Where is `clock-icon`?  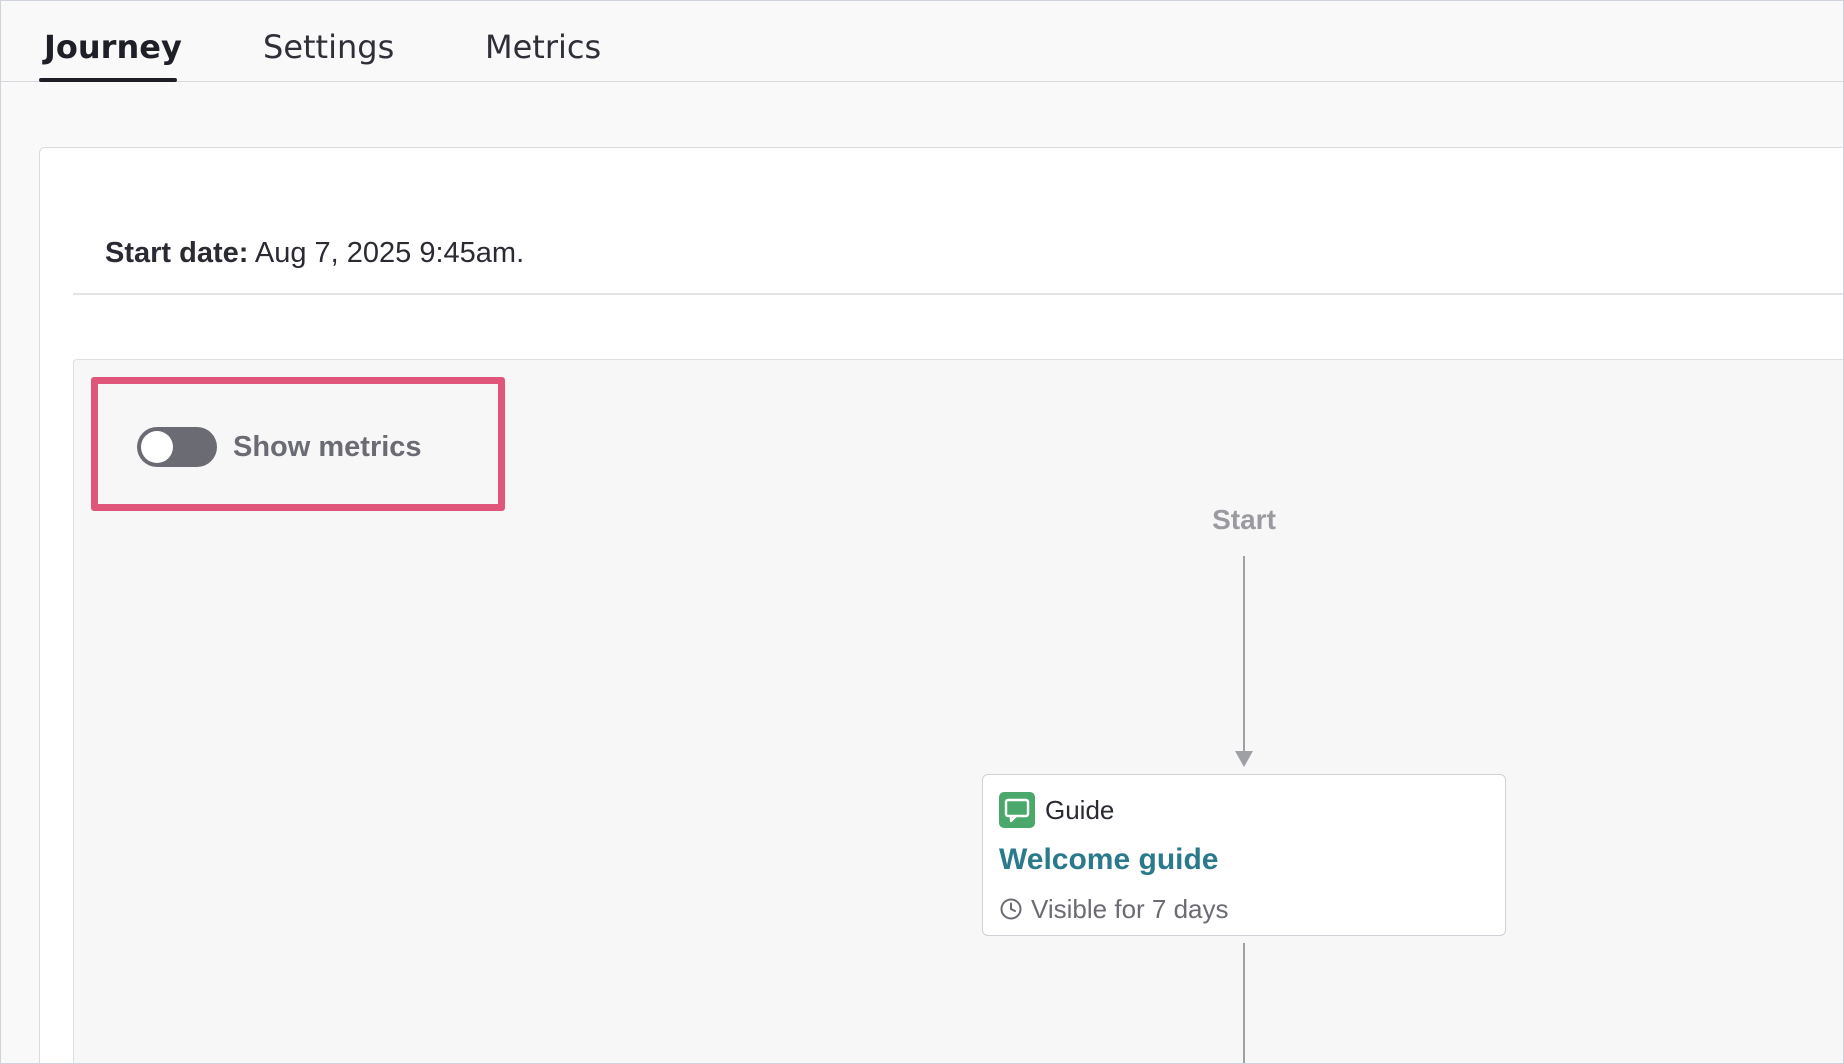 clock-icon is located at coordinates (1011, 909).